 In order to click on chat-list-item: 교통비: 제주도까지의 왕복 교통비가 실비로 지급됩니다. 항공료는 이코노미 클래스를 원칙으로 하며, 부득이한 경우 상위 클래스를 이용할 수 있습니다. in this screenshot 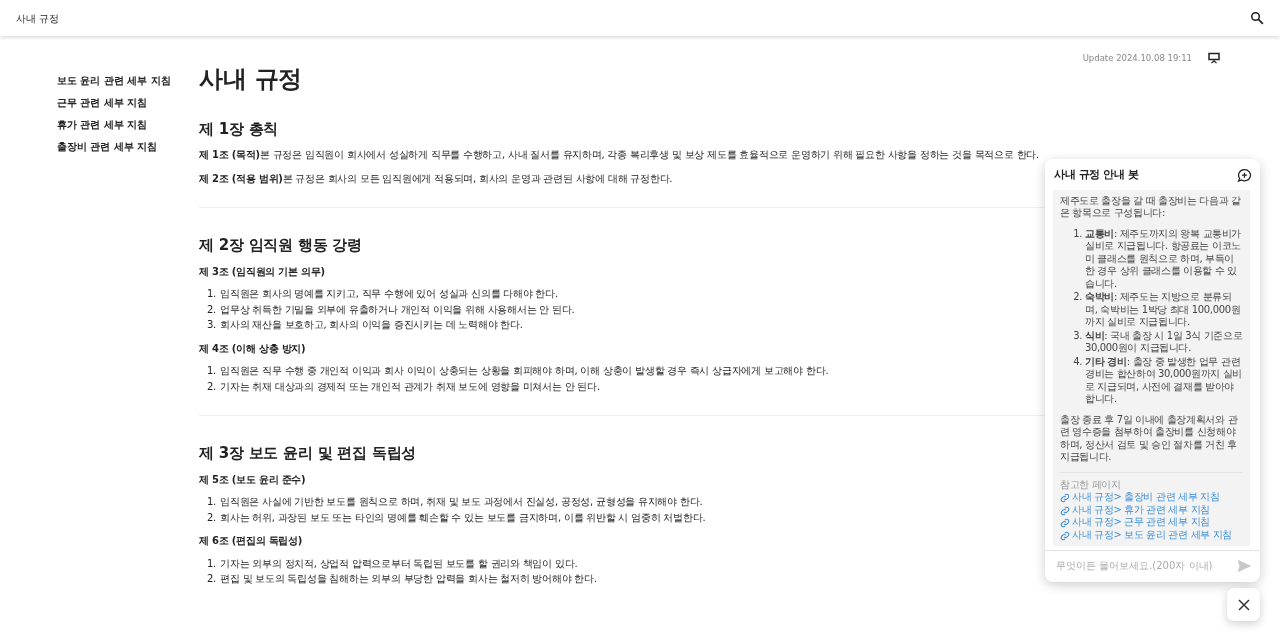, I will do `click(1164, 258)`.